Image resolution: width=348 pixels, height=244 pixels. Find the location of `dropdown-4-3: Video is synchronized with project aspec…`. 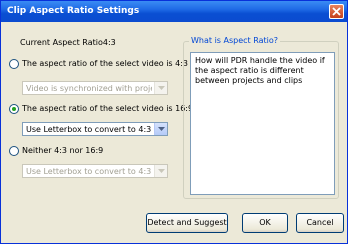

dropdown-4-3: Video is synchronized with project aspec… is located at coordinates (95, 88).